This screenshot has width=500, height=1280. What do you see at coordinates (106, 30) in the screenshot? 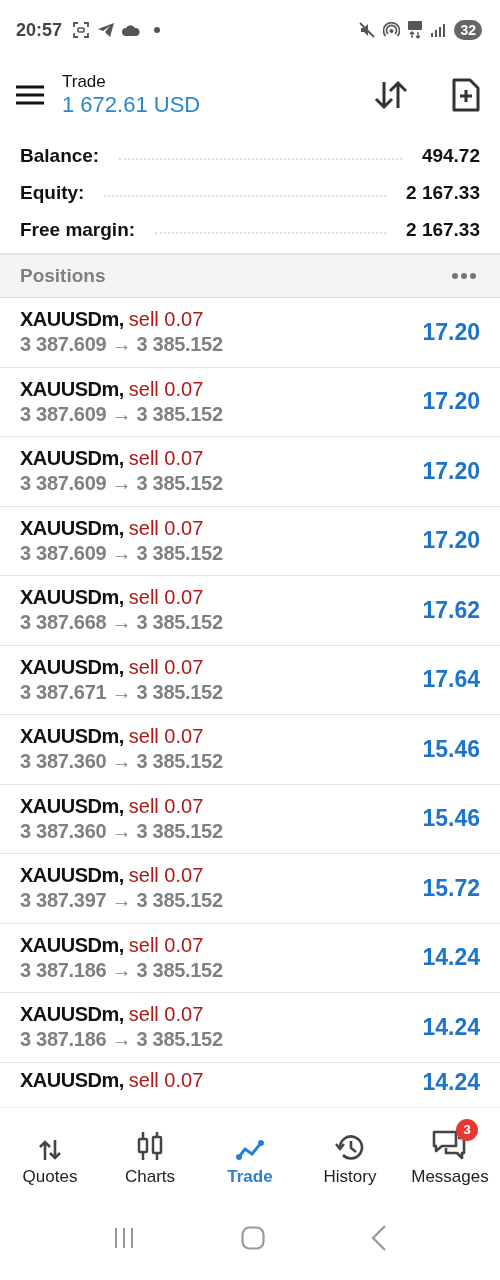
I see `paper-plane-icon` at bounding box center [106, 30].